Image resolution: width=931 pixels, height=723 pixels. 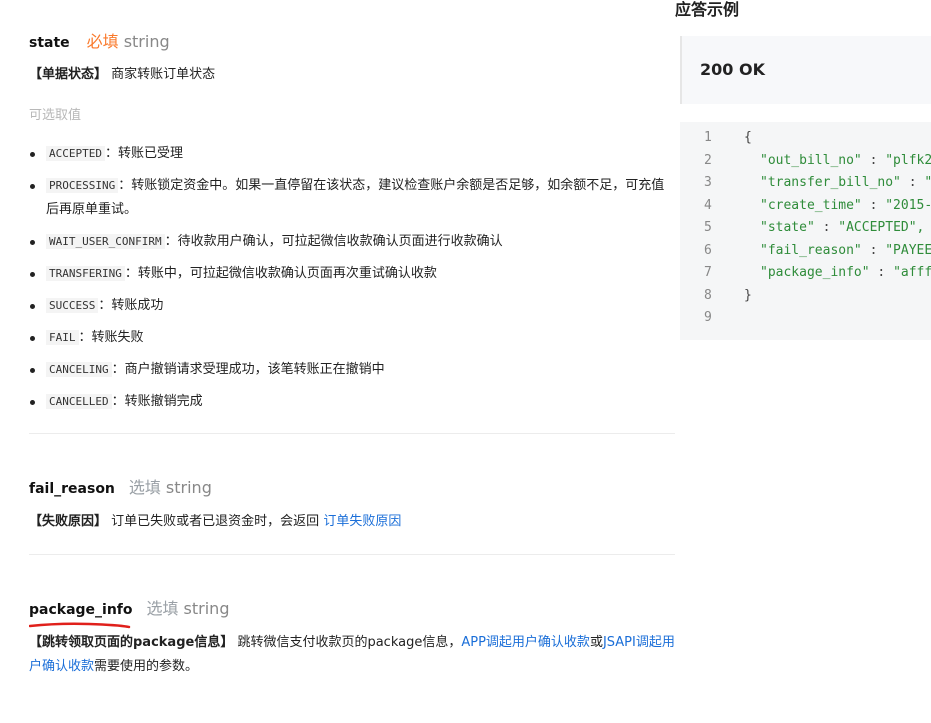 I want to click on json-value: "PAYEE_ACCOUNT_ABNORMAL",, so click(x=908, y=250).